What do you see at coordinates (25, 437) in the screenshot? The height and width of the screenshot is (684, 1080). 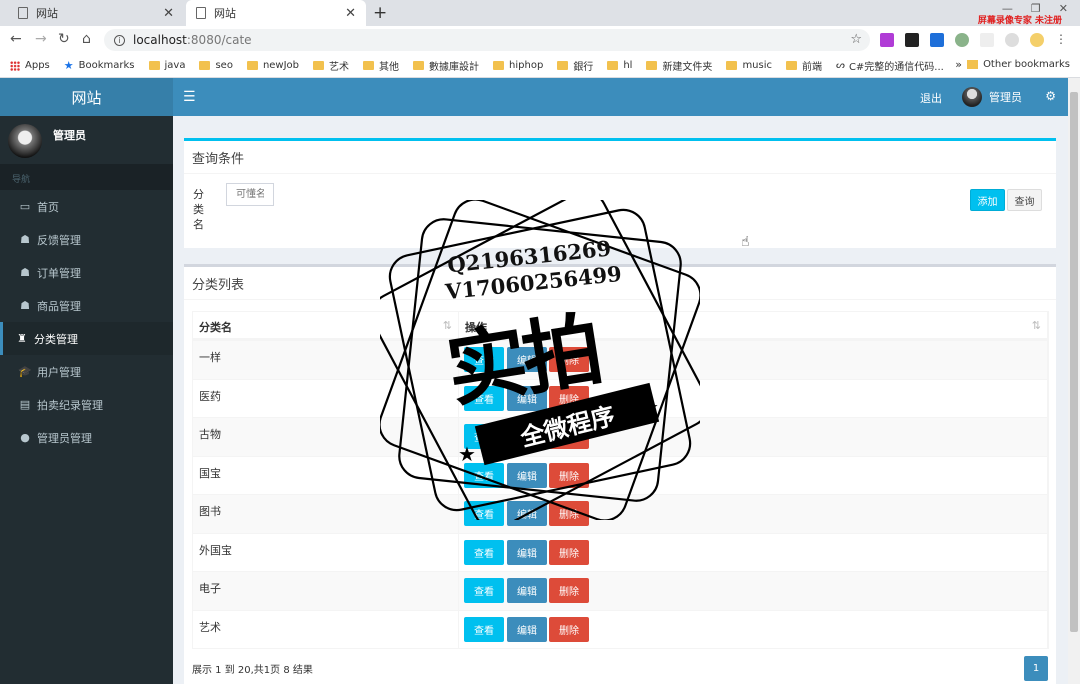 I see `user-icon: ●` at bounding box center [25, 437].